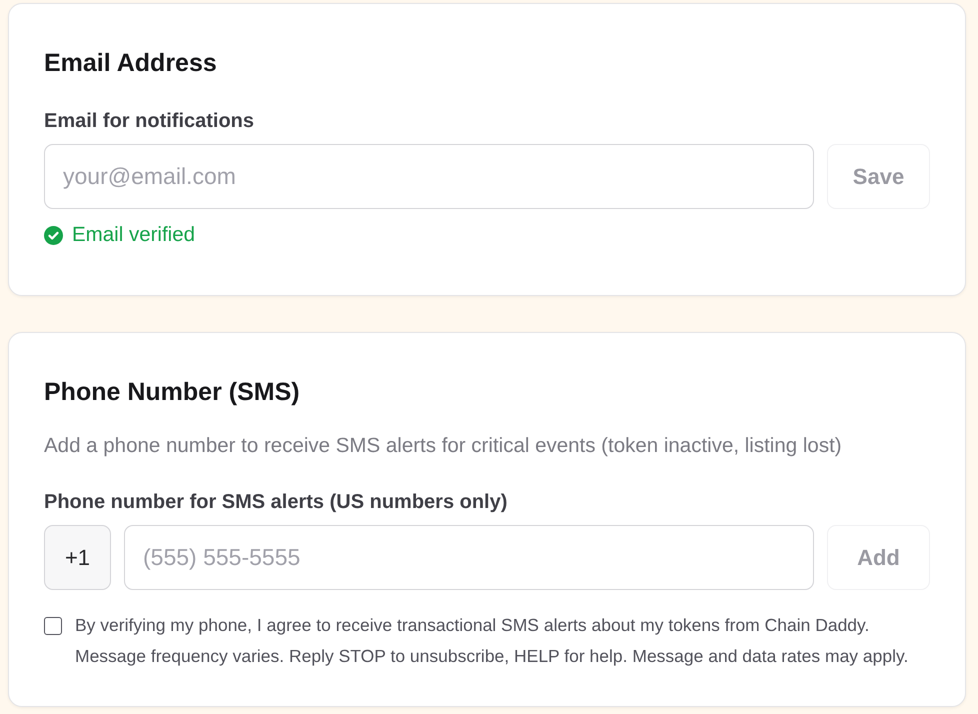 The height and width of the screenshot is (714, 978). I want to click on phone-input: (555) 555-5555, so click(469, 557).